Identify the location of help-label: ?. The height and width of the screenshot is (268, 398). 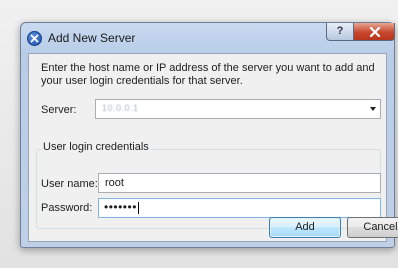
(340, 31).